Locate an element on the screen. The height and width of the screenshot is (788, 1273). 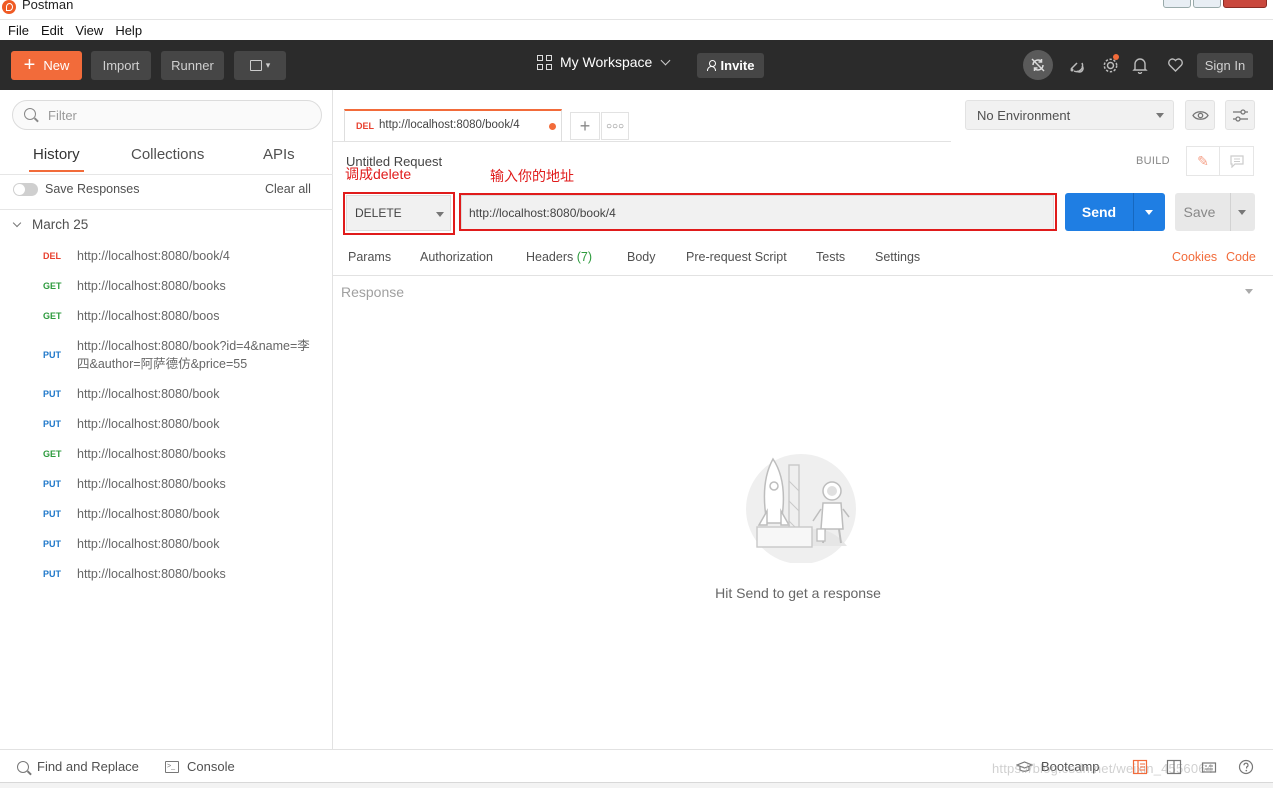
tab-apis: APIs is located at coordinates (279, 154).